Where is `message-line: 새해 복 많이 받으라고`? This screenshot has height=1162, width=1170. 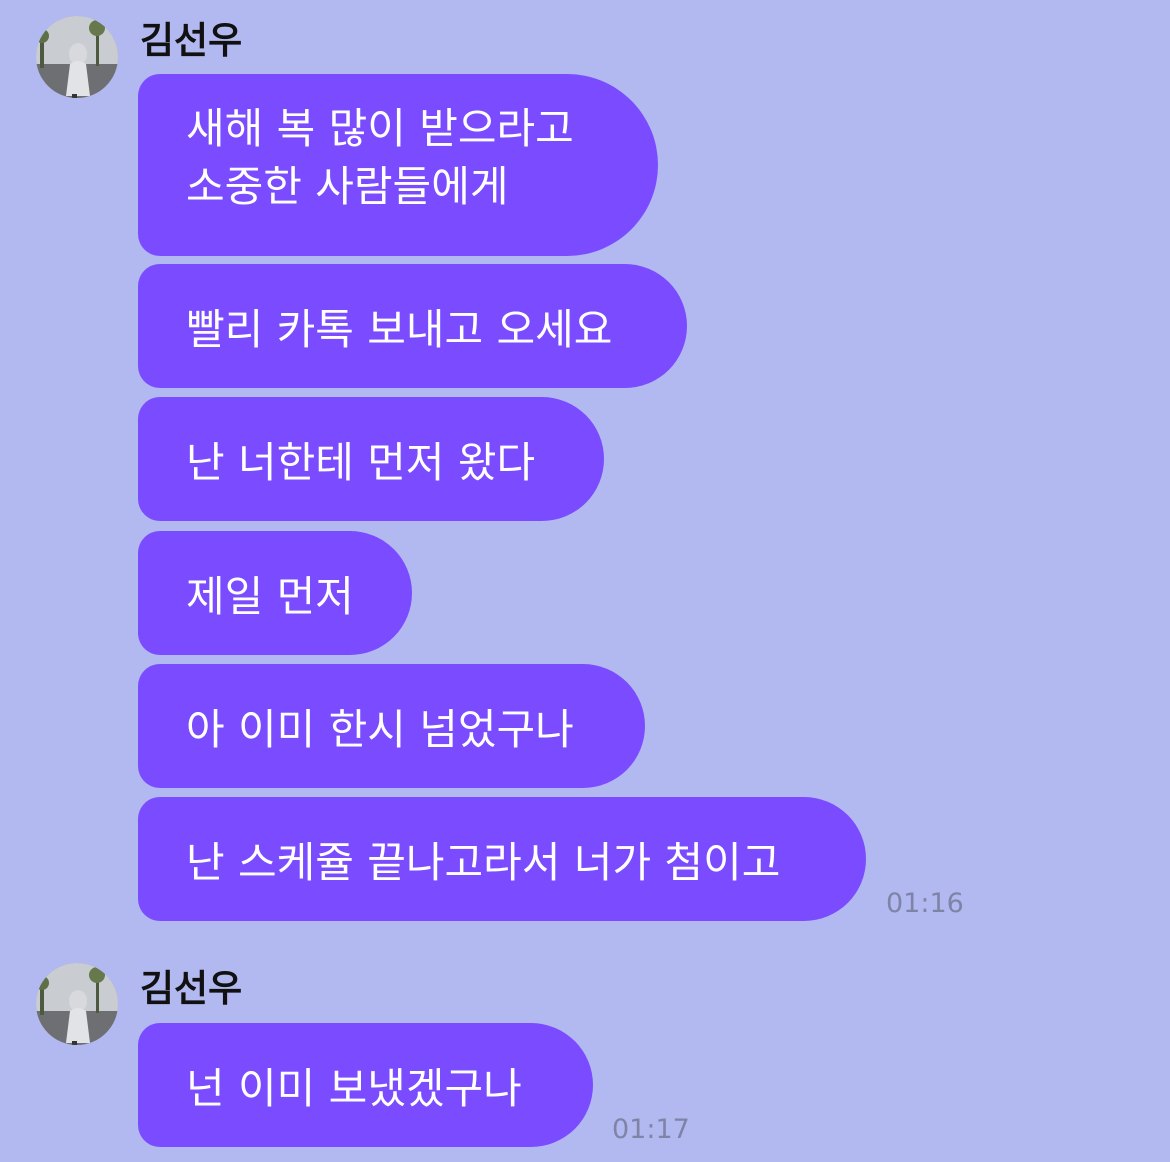
message-line: 새해 복 많이 받으라고 is located at coordinates (380, 128).